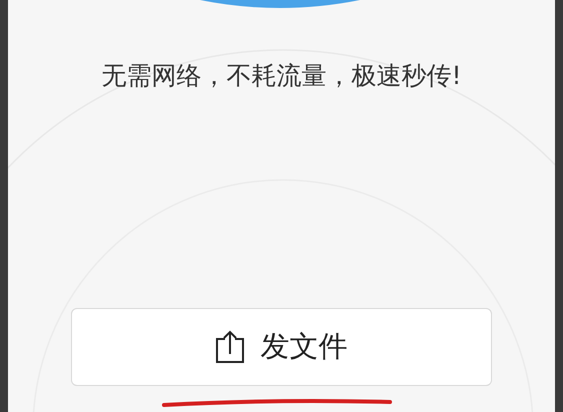  Describe the element at coordinates (281, 76) in the screenshot. I see `tagline: 无需网络，不耗流量，极速秒传!` at that location.